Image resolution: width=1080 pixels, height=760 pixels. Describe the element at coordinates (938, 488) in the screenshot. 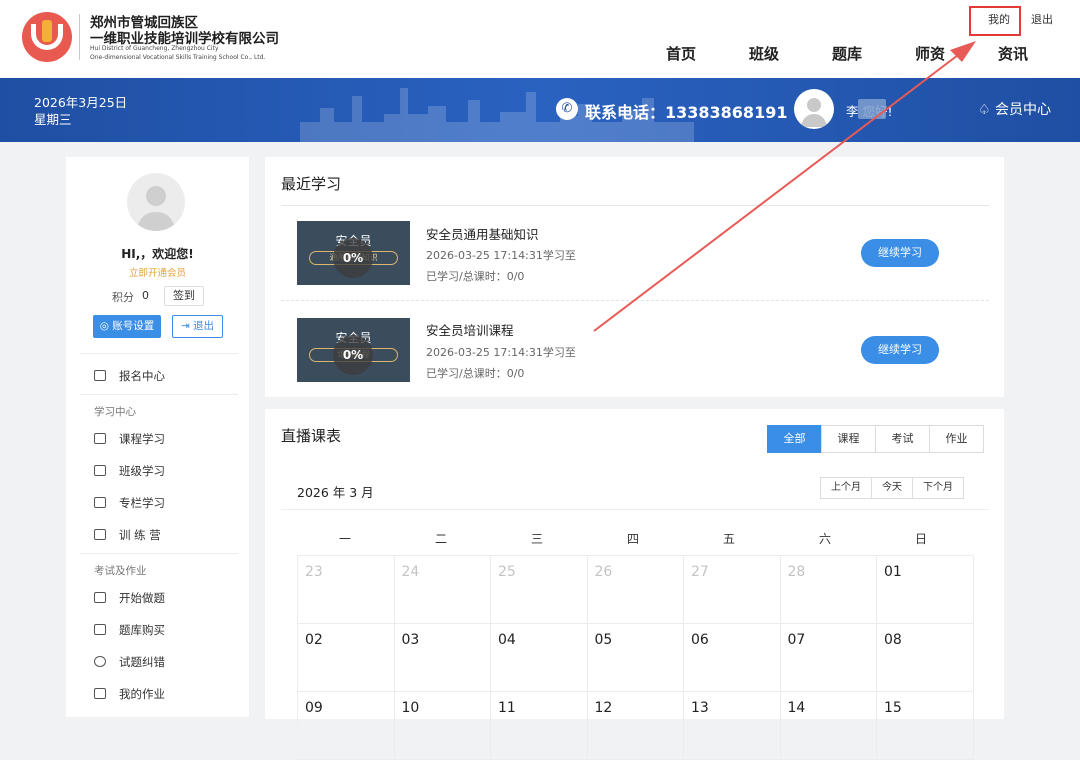

I see `next-month-button: 下个月` at that location.